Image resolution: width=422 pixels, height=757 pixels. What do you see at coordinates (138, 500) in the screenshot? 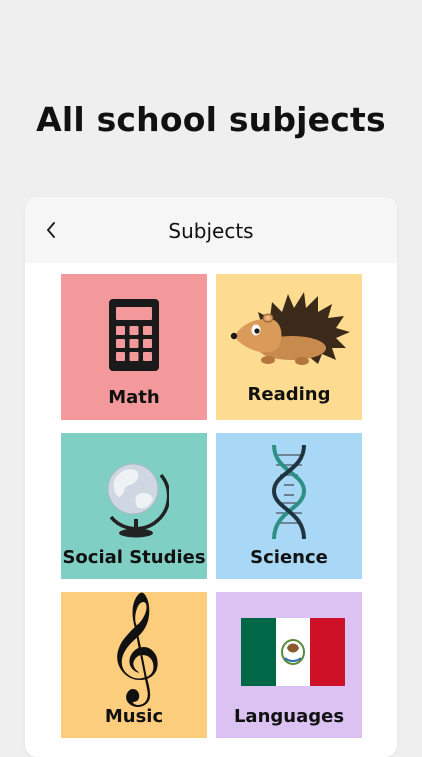
I see `globe-icon` at bounding box center [138, 500].